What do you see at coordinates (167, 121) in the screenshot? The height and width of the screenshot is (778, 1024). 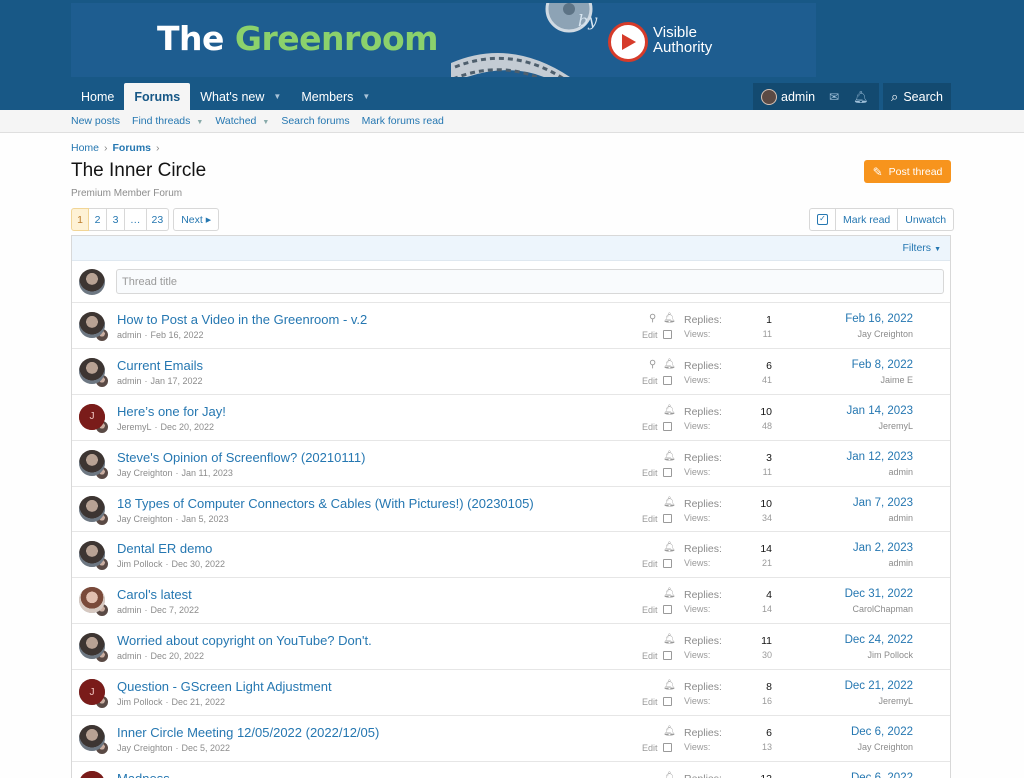 I see `subnav-find-threads: Find threads ▼` at bounding box center [167, 121].